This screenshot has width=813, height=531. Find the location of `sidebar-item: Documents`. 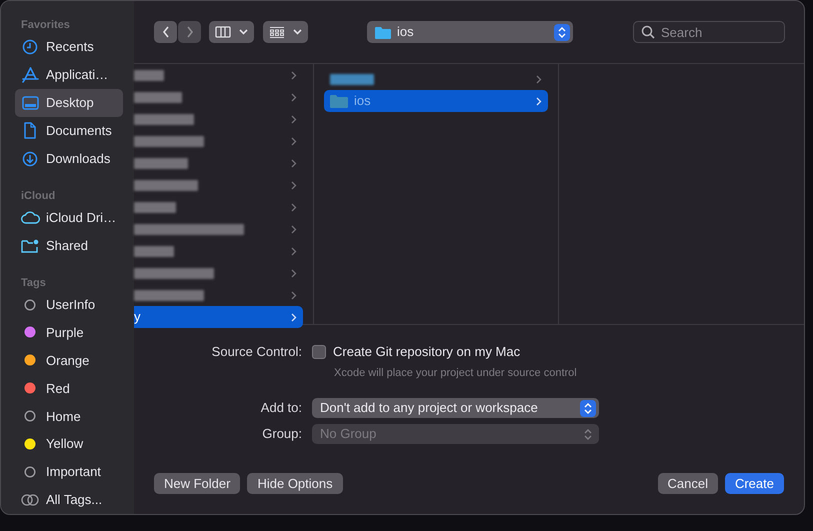

sidebar-item: Documents is located at coordinates (69, 130).